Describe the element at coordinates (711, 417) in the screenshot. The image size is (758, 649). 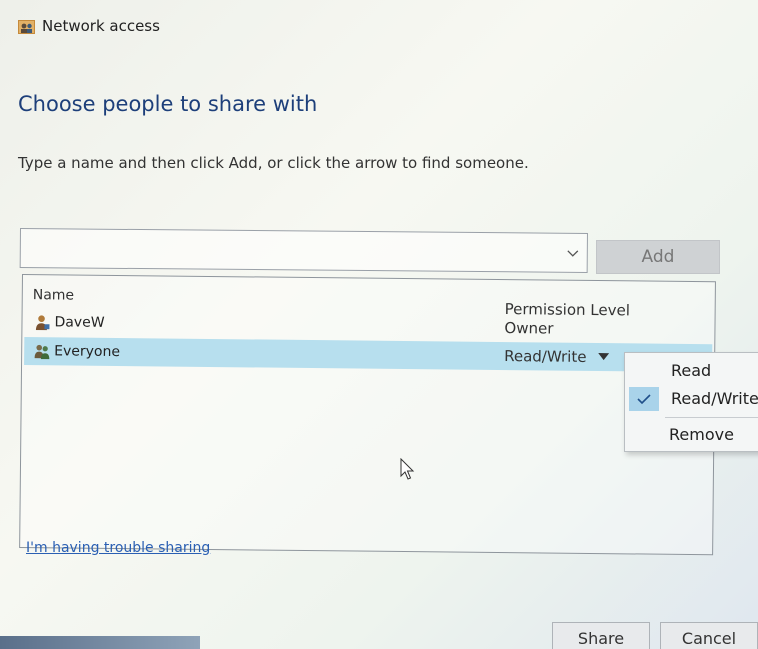
I see `menu-separator` at that location.